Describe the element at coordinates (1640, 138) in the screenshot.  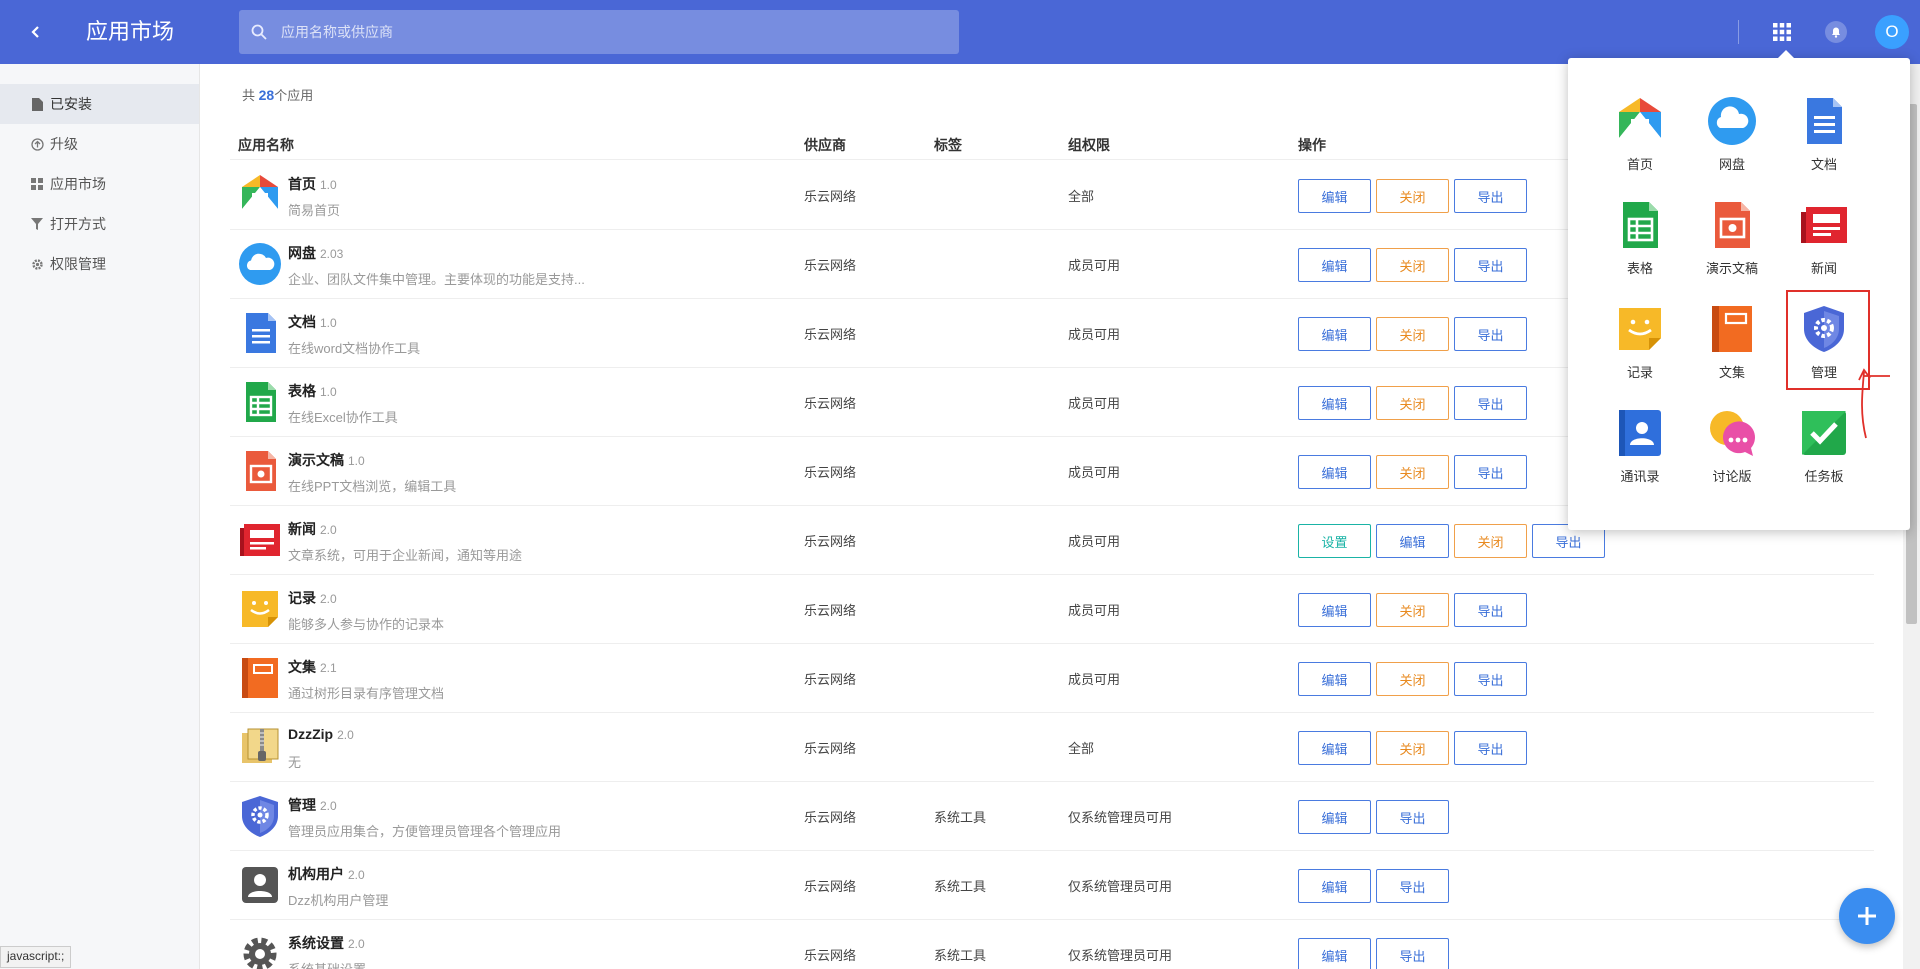
I see `drawer-app-home: 首页` at that location.